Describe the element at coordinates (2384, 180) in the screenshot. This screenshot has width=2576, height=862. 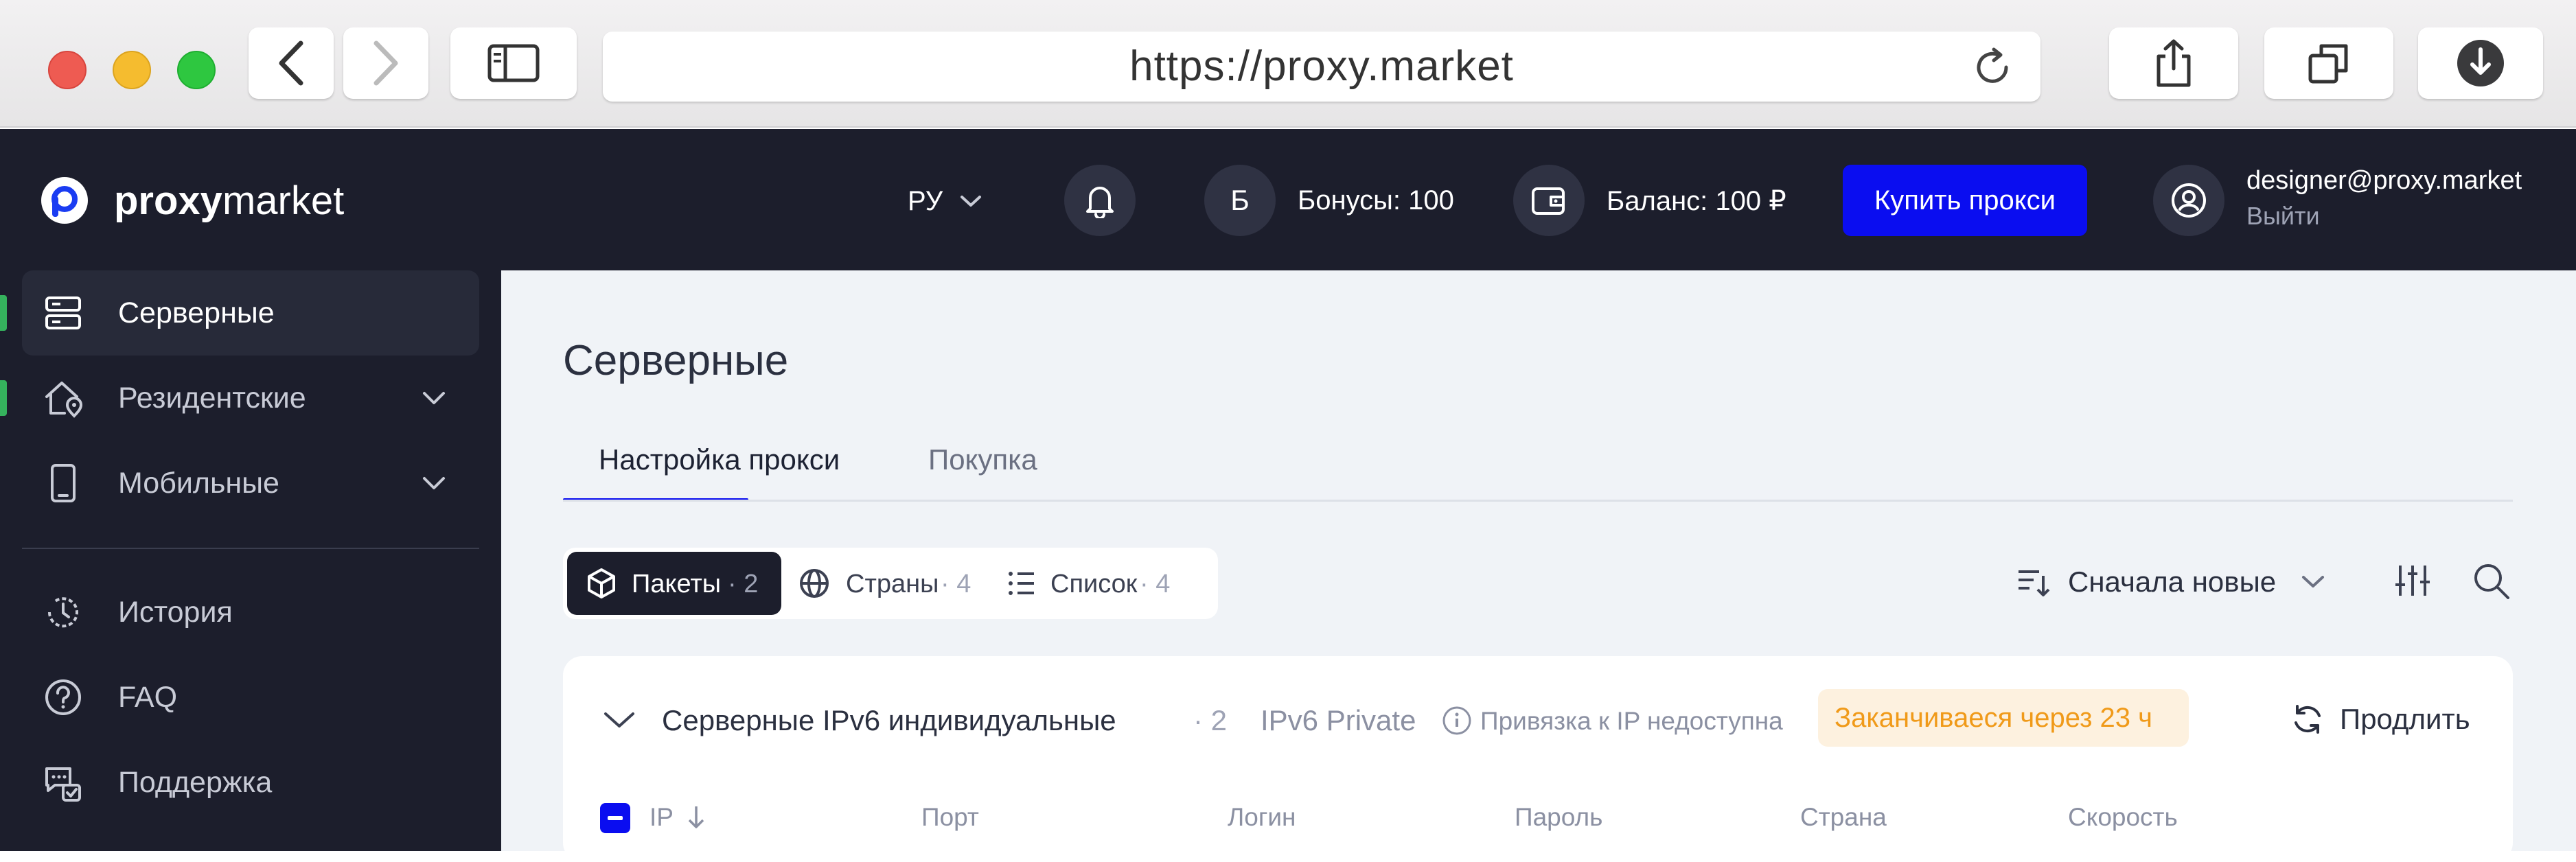
I see `user-email: designer@proxy.market` at that location.